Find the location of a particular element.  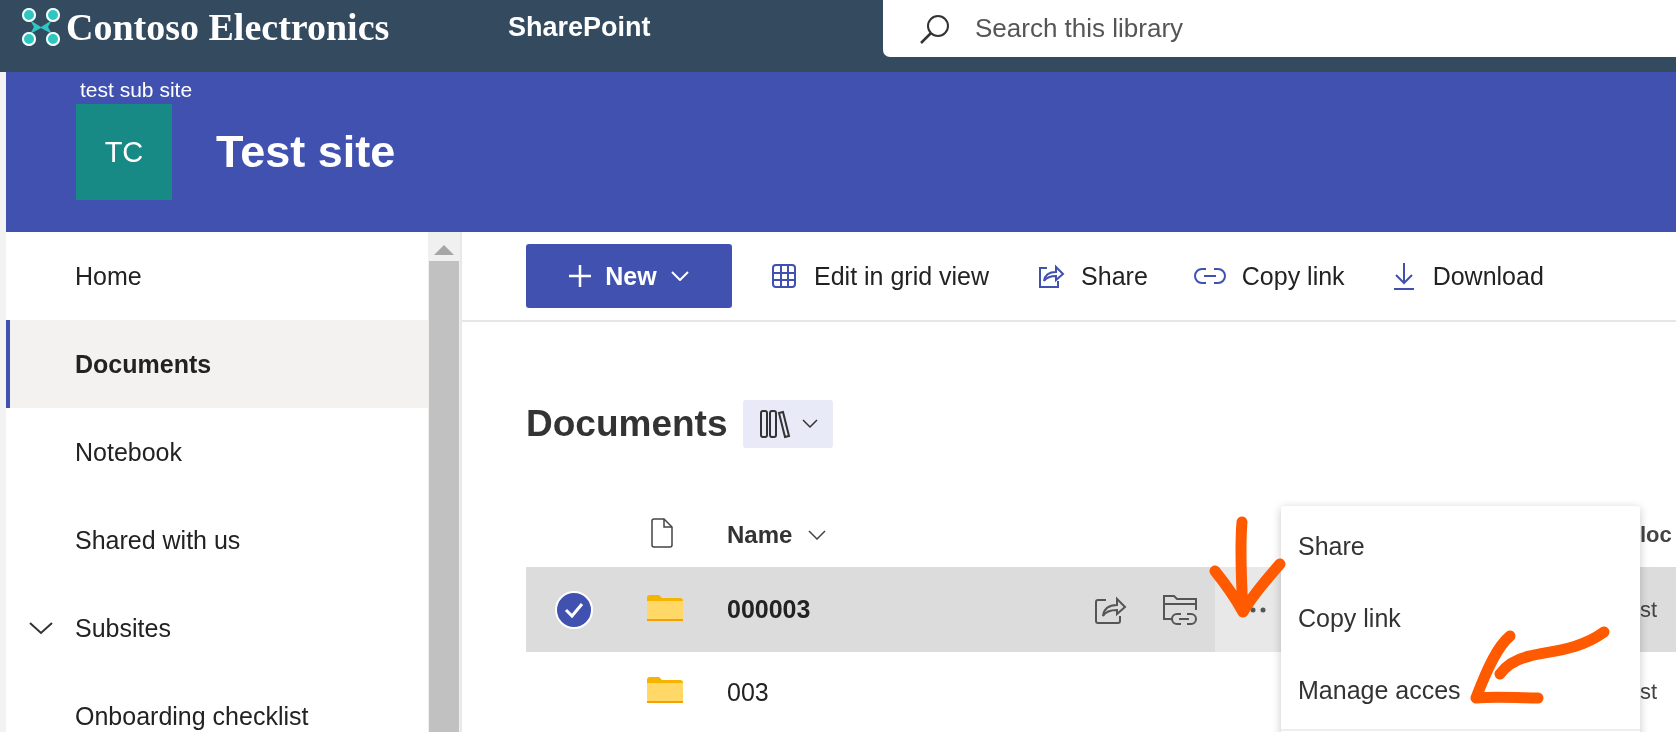

nav-item: Documents is located at coordinates (217, 364).